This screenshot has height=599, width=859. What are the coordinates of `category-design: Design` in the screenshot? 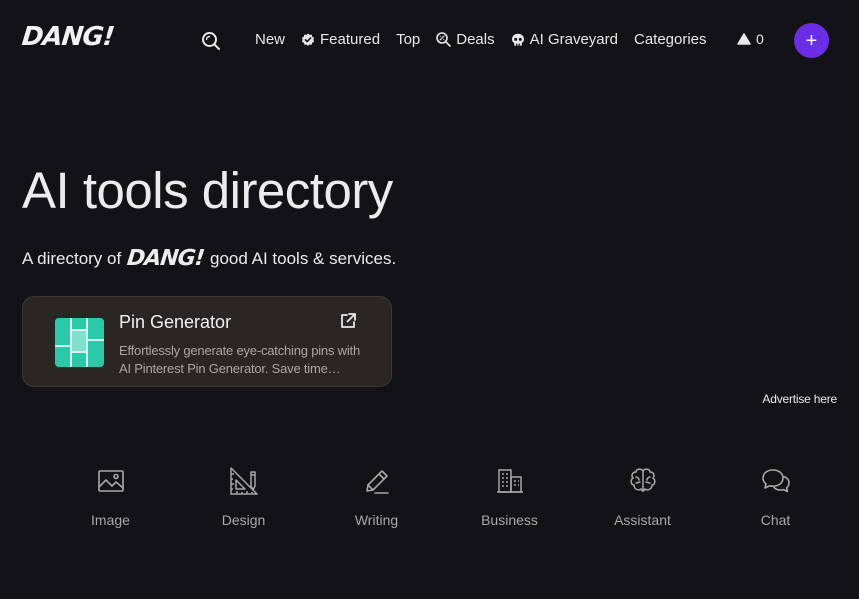 It's located at (243, 496).